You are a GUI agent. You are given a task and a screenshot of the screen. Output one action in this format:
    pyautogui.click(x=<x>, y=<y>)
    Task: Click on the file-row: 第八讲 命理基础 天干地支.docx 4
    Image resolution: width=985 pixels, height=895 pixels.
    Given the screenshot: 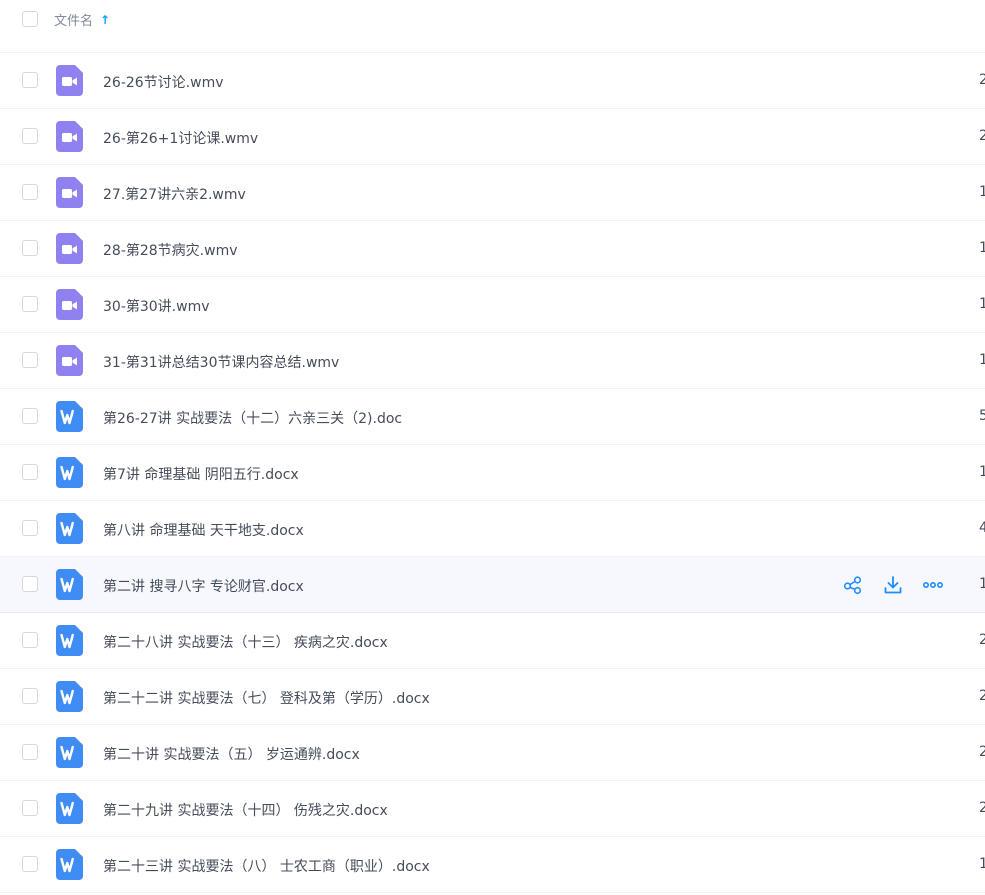 What is the action you would take?
    pyautogui.click(x=492, y=529)
    